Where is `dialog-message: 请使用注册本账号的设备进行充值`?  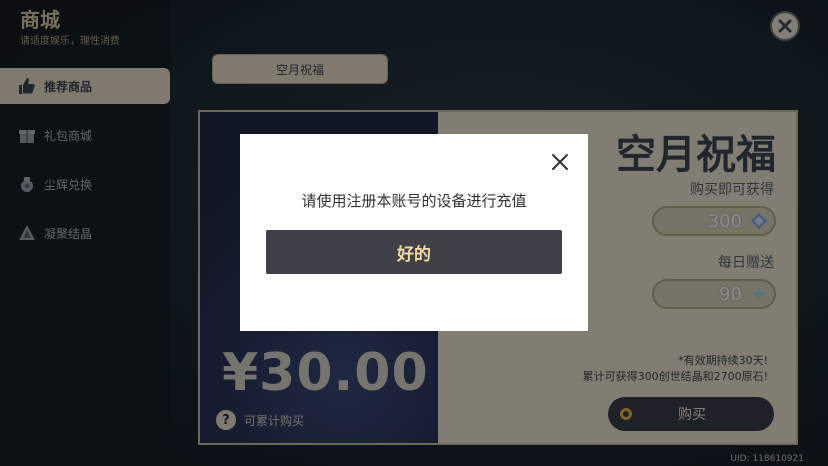
dialog-message: 请使用注册本账号的设备进行充值 is located at coordinates (414, 201).